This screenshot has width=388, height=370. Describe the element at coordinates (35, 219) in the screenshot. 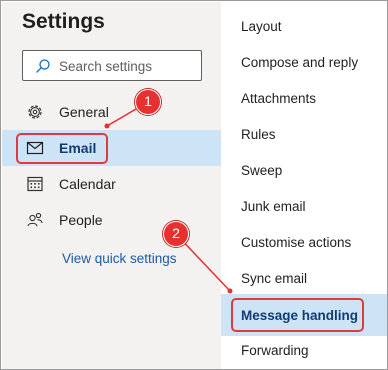

I see `people-icon` at that location.